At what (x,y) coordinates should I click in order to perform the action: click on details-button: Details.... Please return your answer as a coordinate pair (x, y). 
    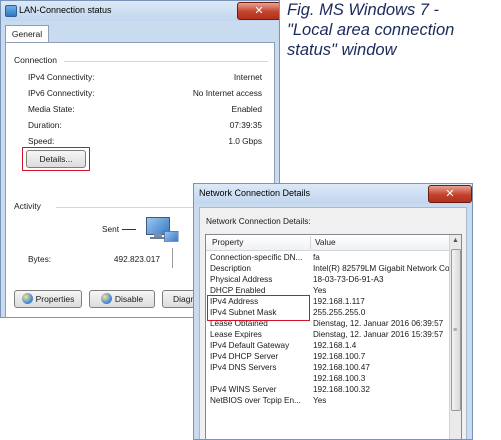
    Looking at the image, I should click on (56, 159).